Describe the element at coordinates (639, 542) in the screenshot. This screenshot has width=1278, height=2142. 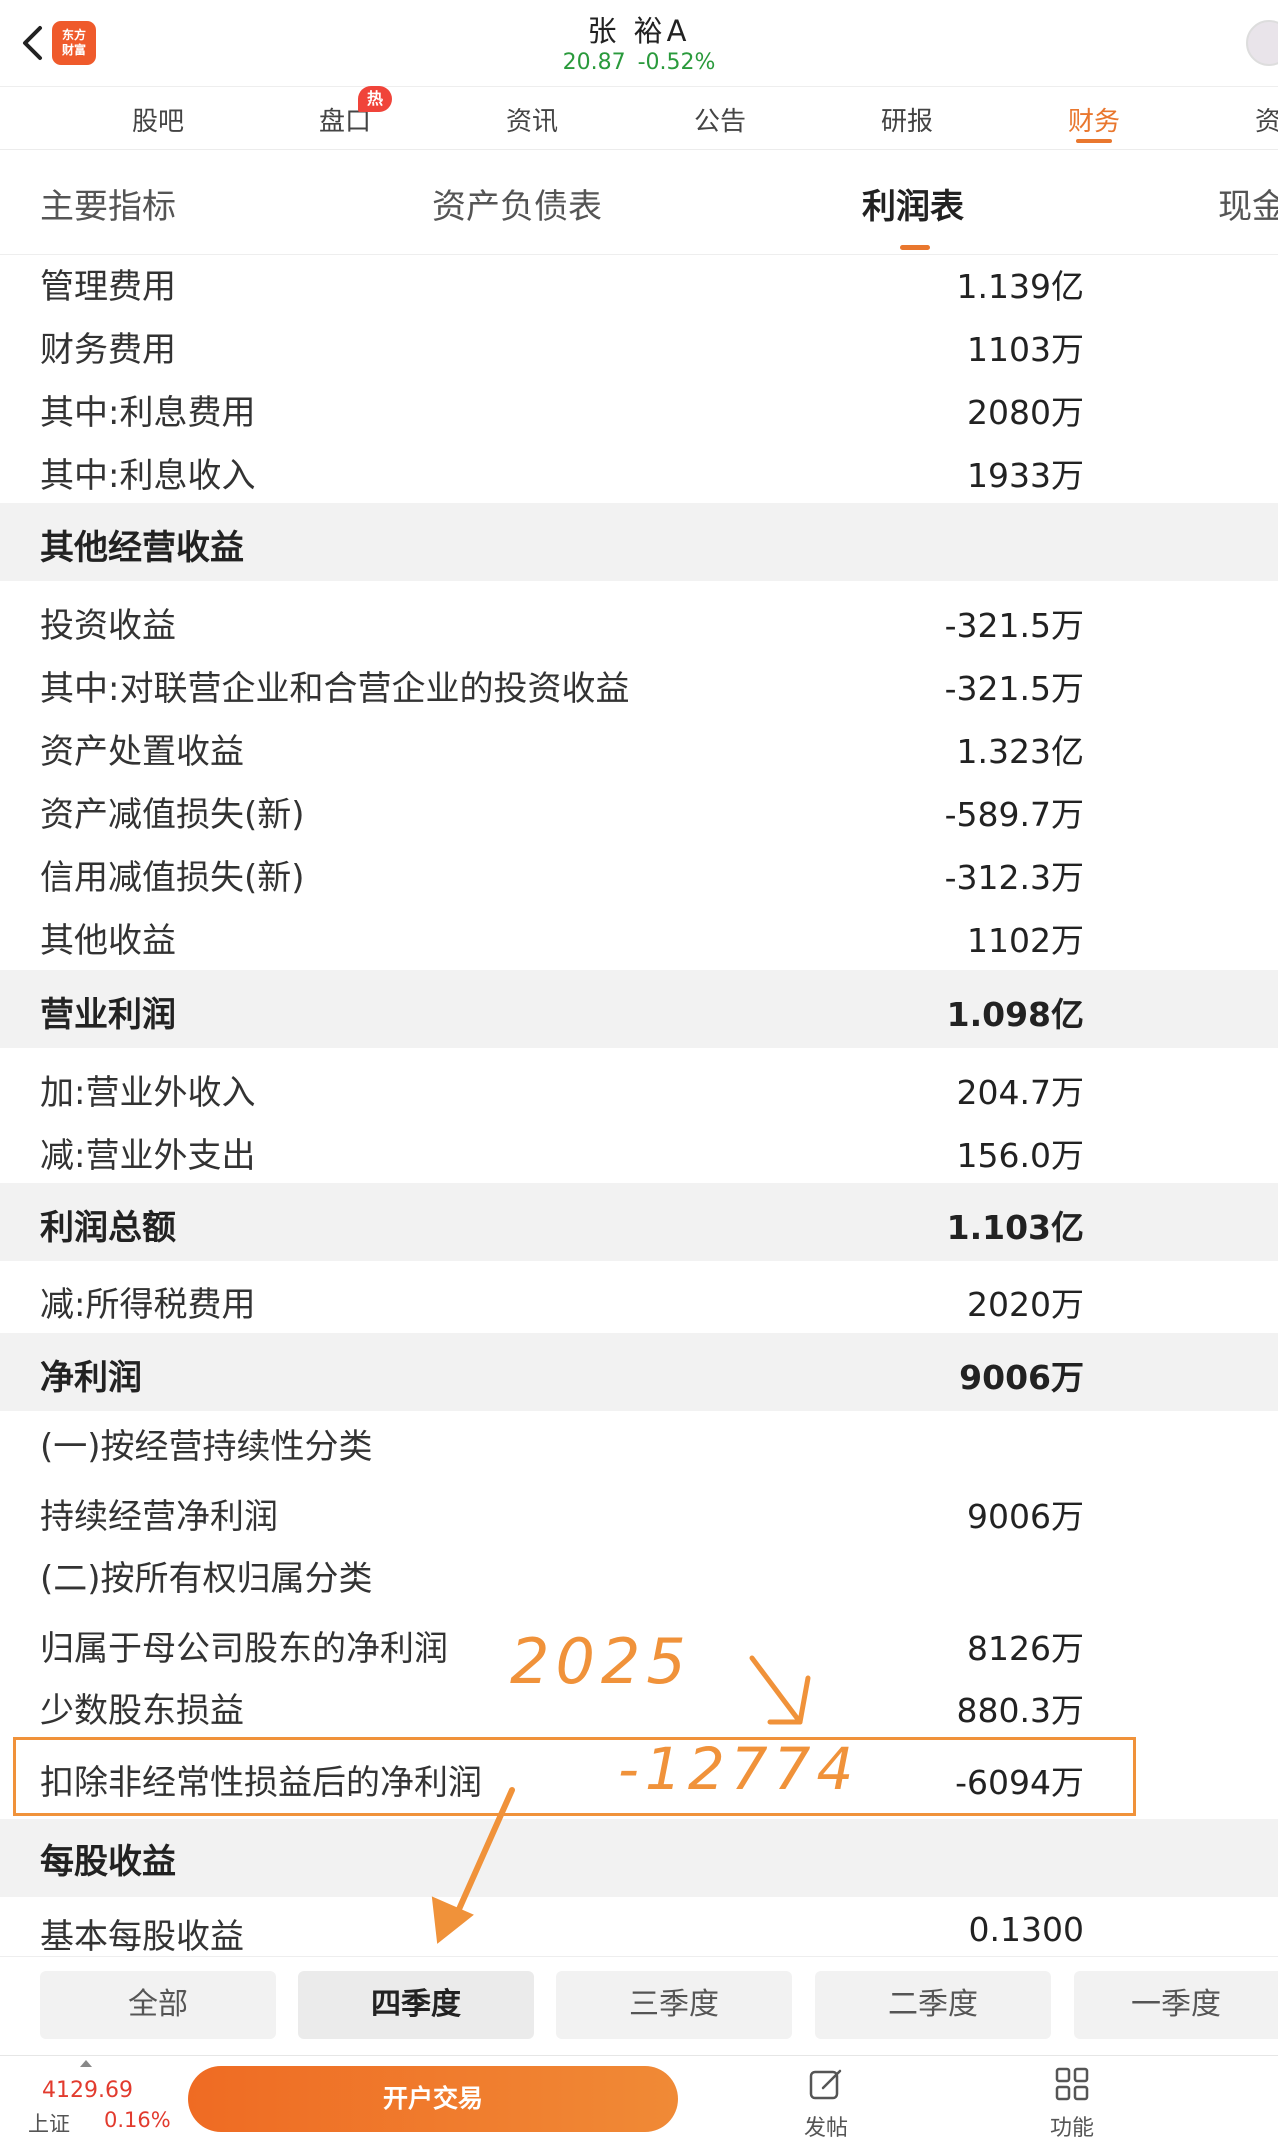
I see `section-header: 其他经营收益` at that location.